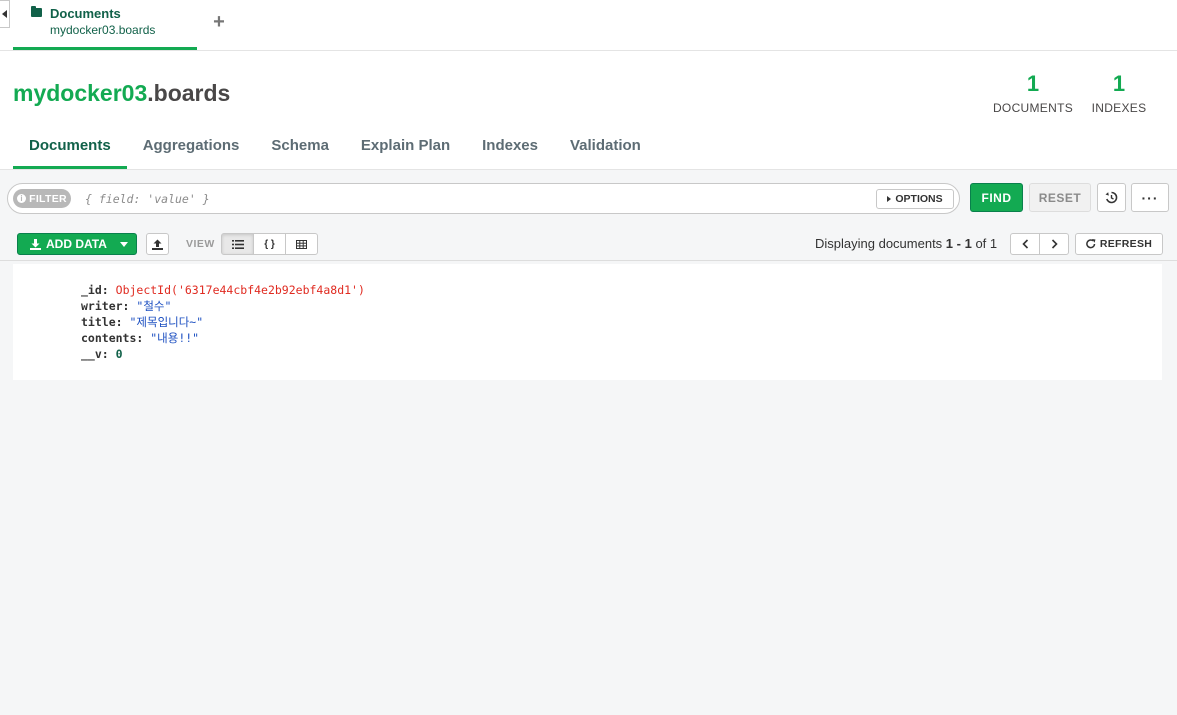  I want to click on displaying-documents-text: Displaying documents 1 - 1 of 1, so click(906, 243).